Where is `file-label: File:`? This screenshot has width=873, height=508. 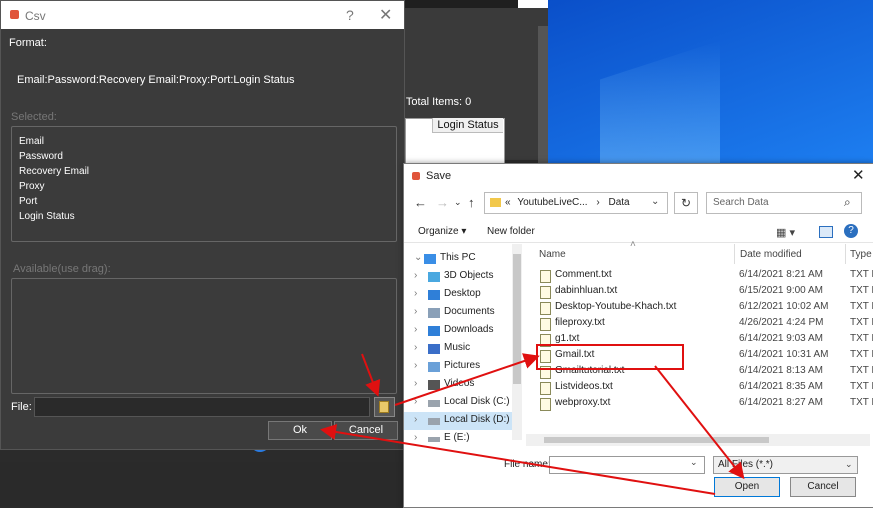 file-label: File: is located at coordinates (21, 407).